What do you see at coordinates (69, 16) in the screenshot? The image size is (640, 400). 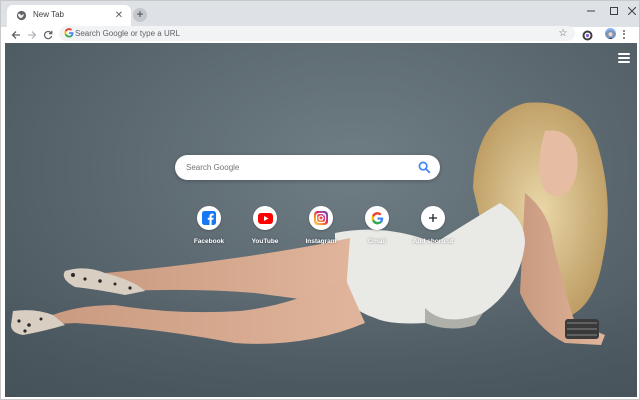 I see `tab-new-tab: New Tab ✕` at bounding box center [69, 16].